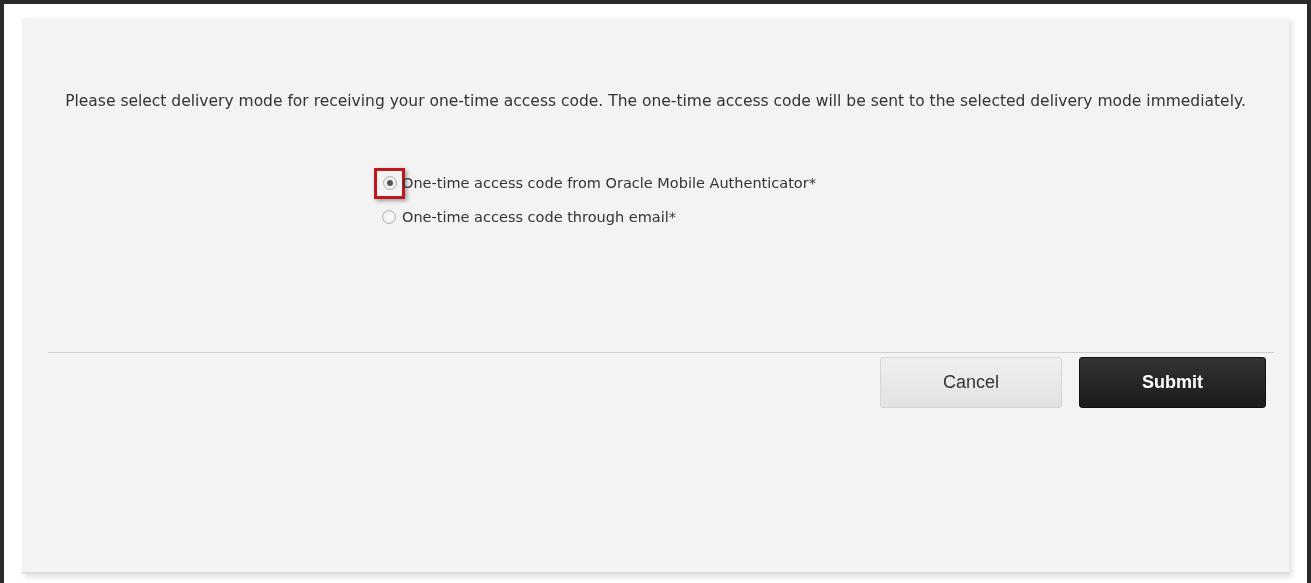 The height and width of the screenshot is (583, 1311). What do you see at coordinates (971, 382) in the screenshot?
I see `cancel-button: Cancel` at bounding box center [971, 382].